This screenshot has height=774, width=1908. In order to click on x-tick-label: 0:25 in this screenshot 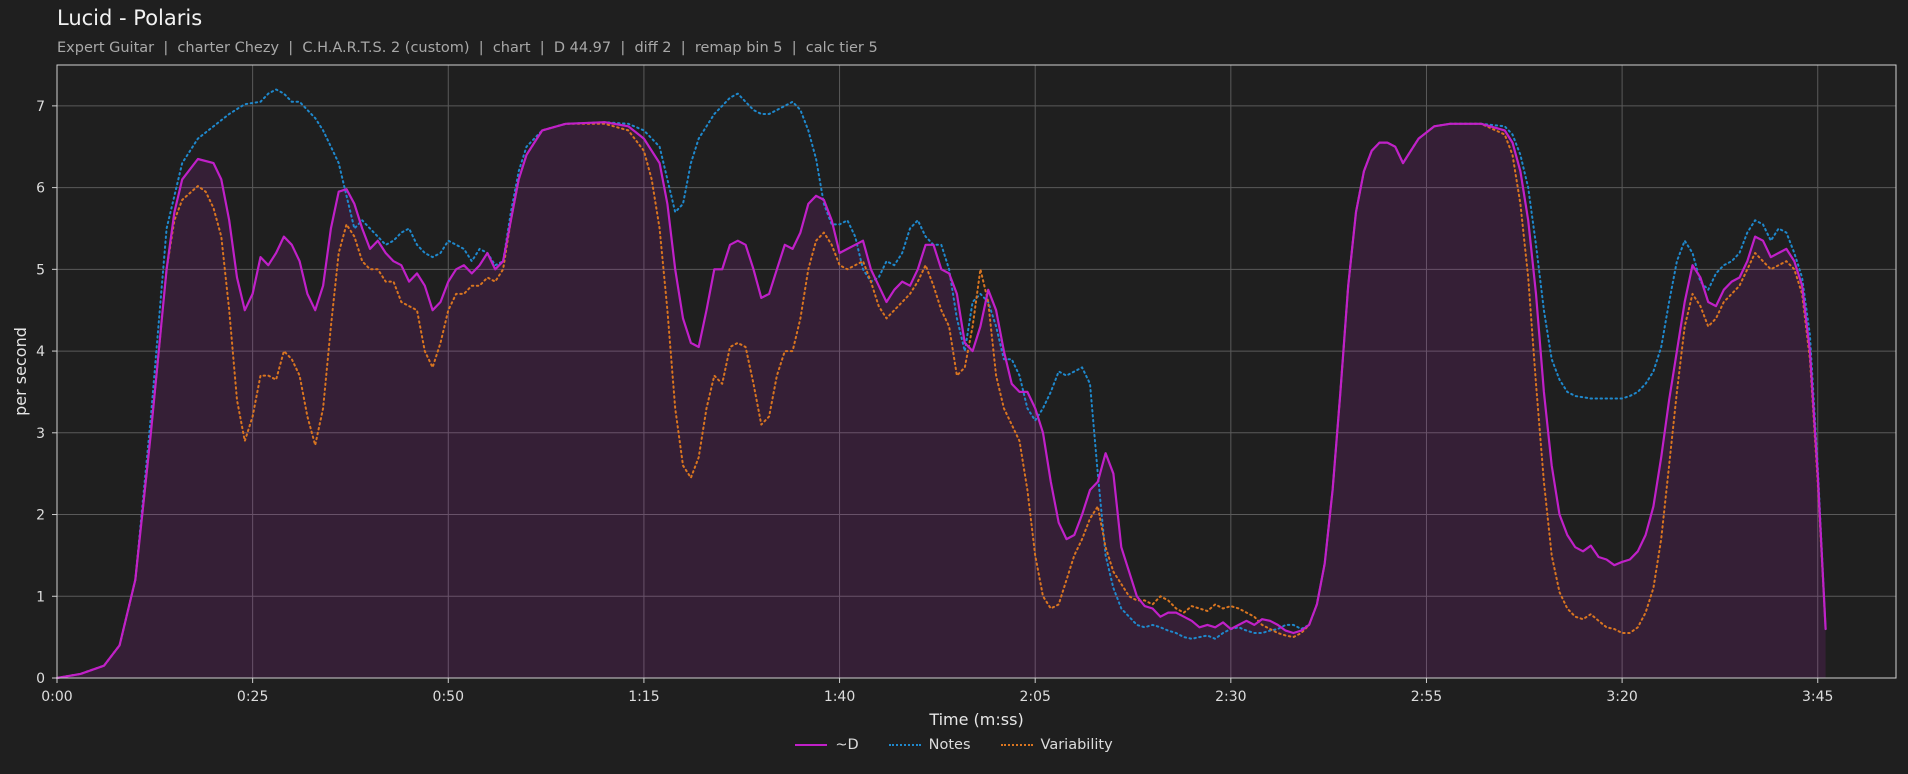, I will do `click(252, 697)`.